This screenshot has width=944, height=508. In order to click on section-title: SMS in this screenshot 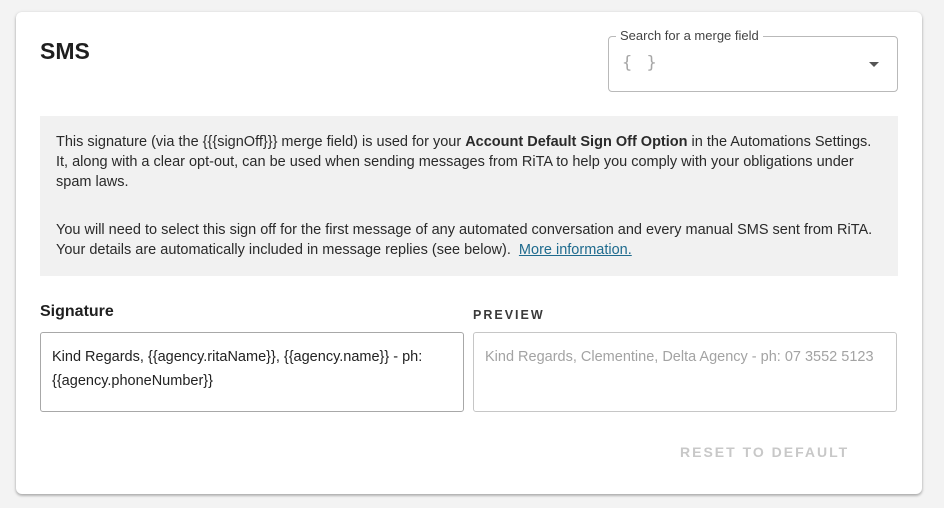, I will do `click(65, 51)`.